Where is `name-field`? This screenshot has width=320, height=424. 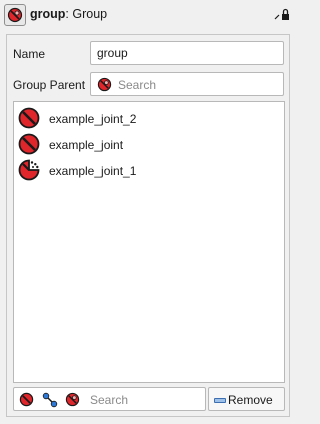
name-field is located at coordinates (187, 53).